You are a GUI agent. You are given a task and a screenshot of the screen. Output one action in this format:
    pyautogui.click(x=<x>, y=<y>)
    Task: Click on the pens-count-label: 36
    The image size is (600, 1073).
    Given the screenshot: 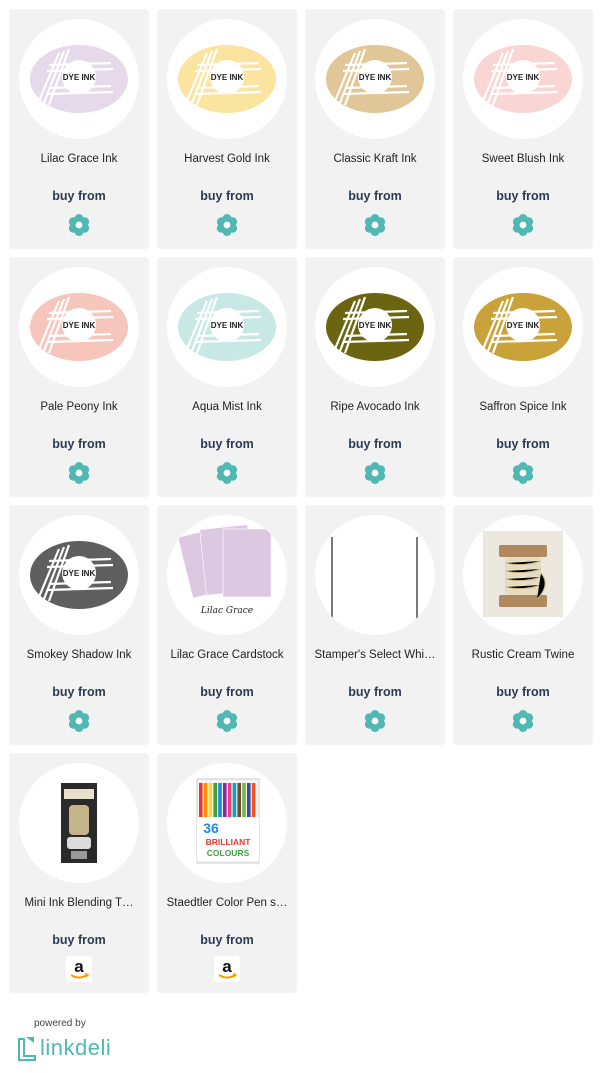 What is the action you would take?
    pyautogui.click(x=211, y=828)
    